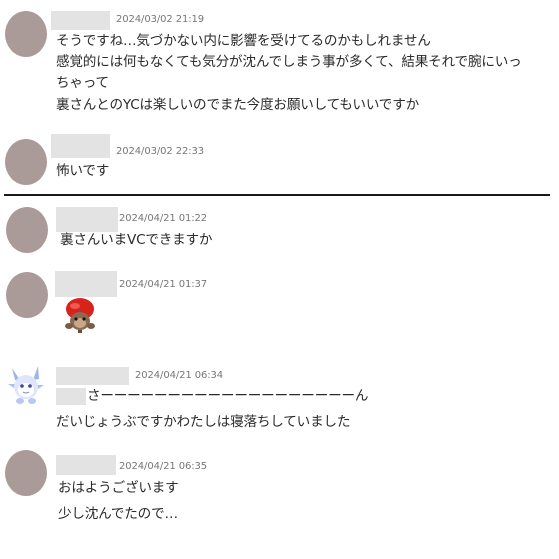 This screenshot has height=559, width=559. I want to click on blue-spiky-creature-avatar, so click(26, 385).